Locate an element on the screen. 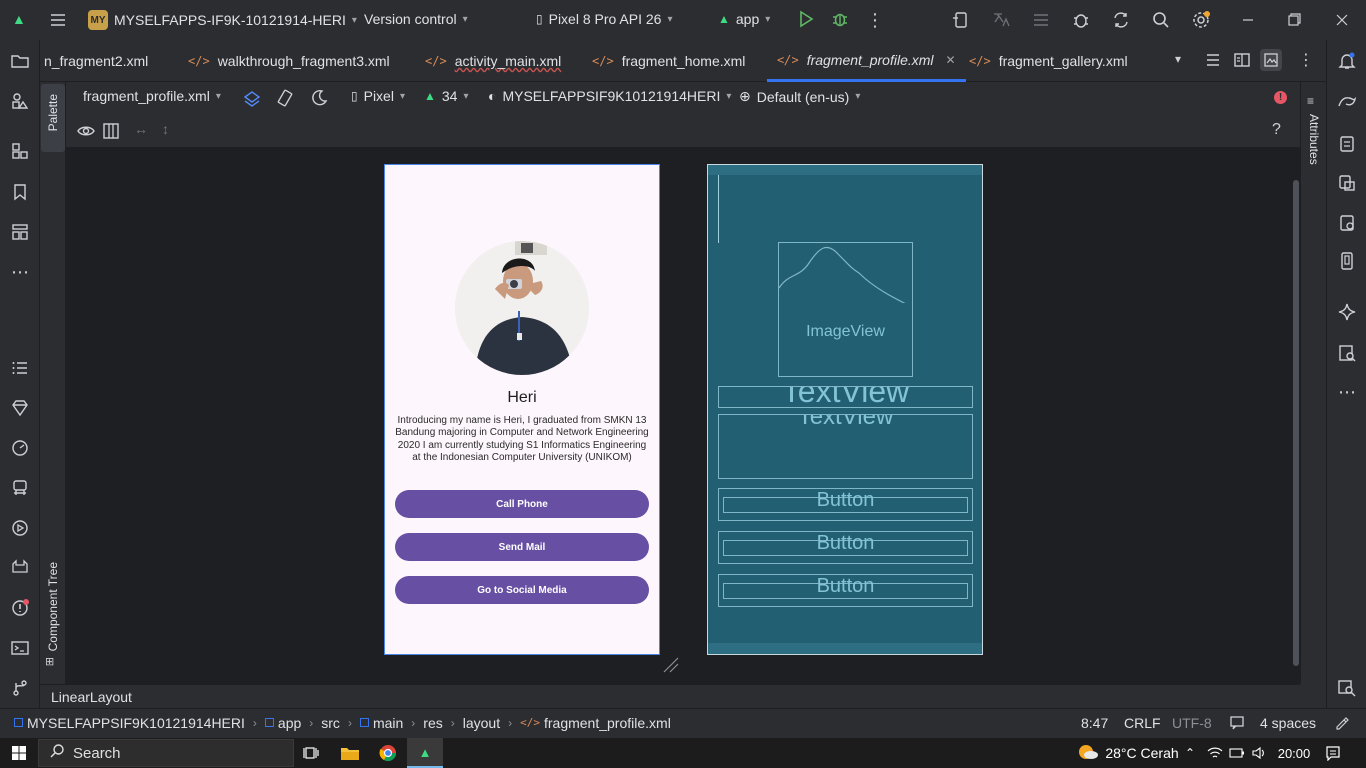 The image size is (1366, 768). run-config-selector: ▲ app ▾ is located at coordinates (744, 19).